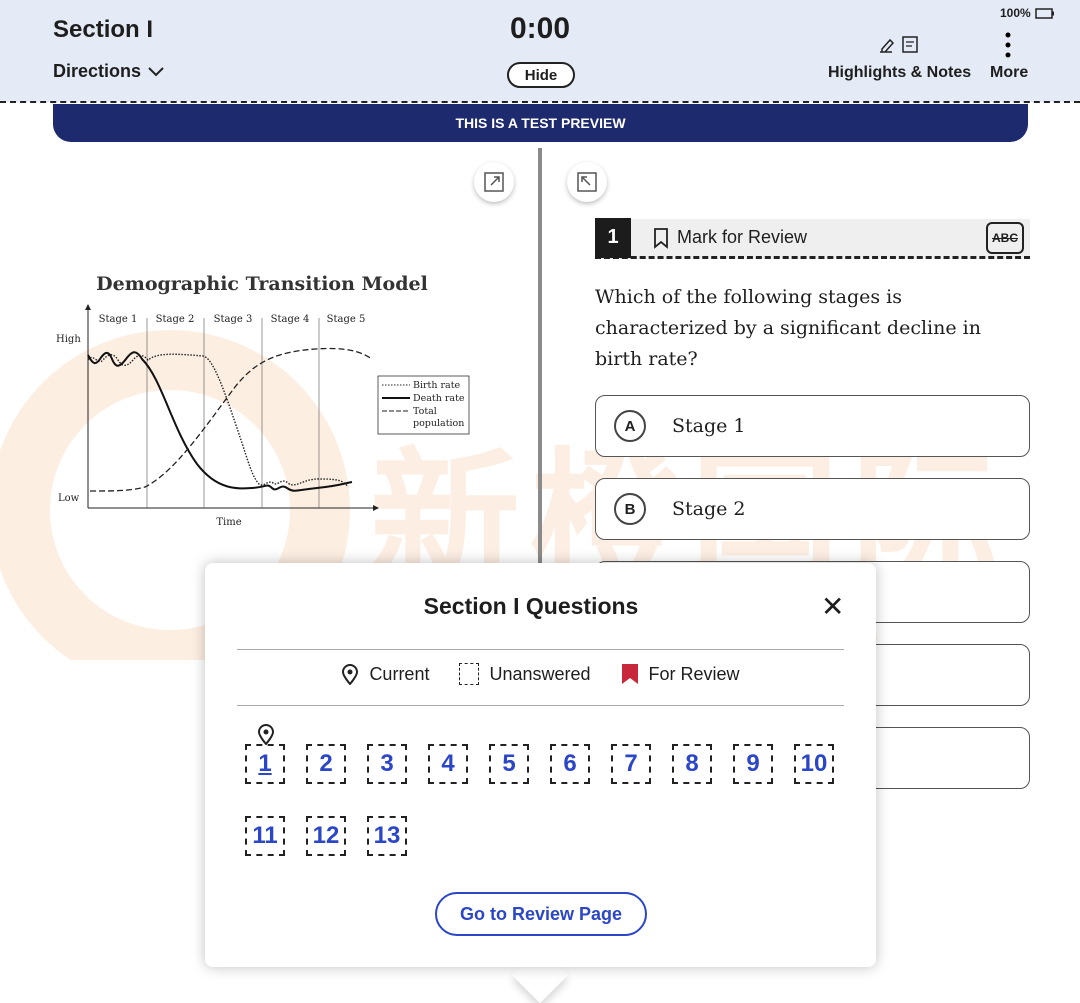 This screenshot has height=1003, width=1080. Describe the element at coordinates (439, 398) in the screenshot. I see `legend-death-rate: Death rate` at that location.